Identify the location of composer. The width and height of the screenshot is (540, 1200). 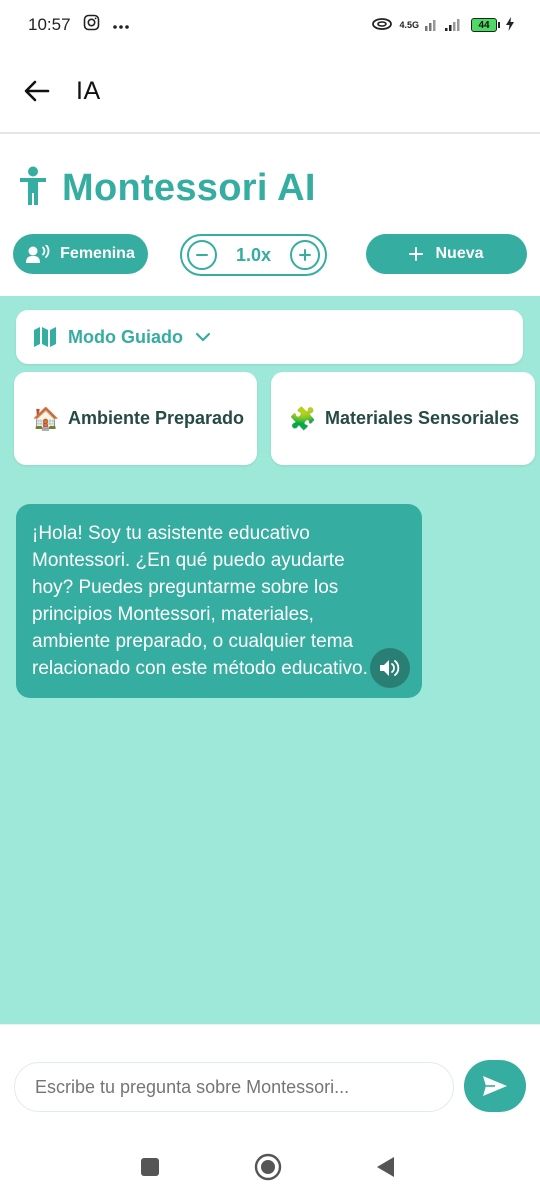
(270, 1082).